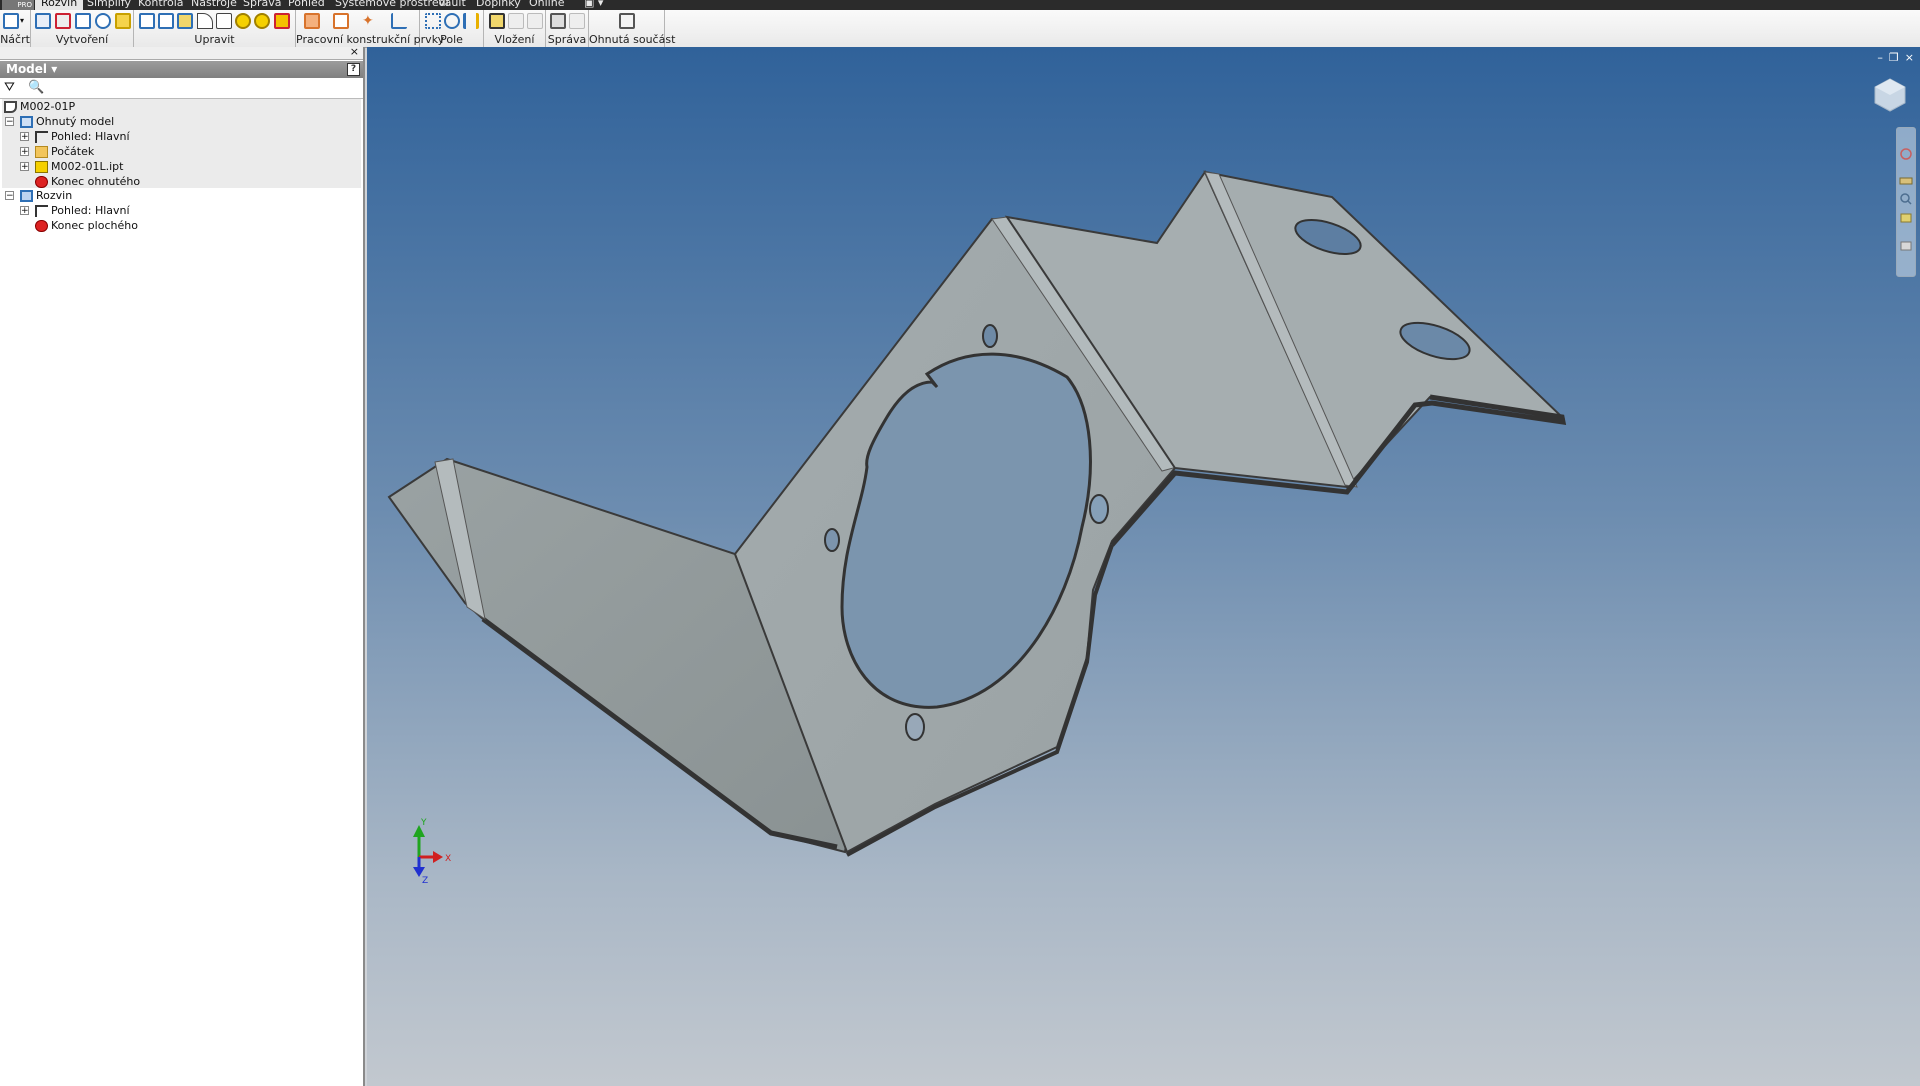 Image resolution: width=1920 pixels, height=1086 pixels. Describe the element at coordinates (147, 21) in the screenshot. I see `cut-icon` at that location.